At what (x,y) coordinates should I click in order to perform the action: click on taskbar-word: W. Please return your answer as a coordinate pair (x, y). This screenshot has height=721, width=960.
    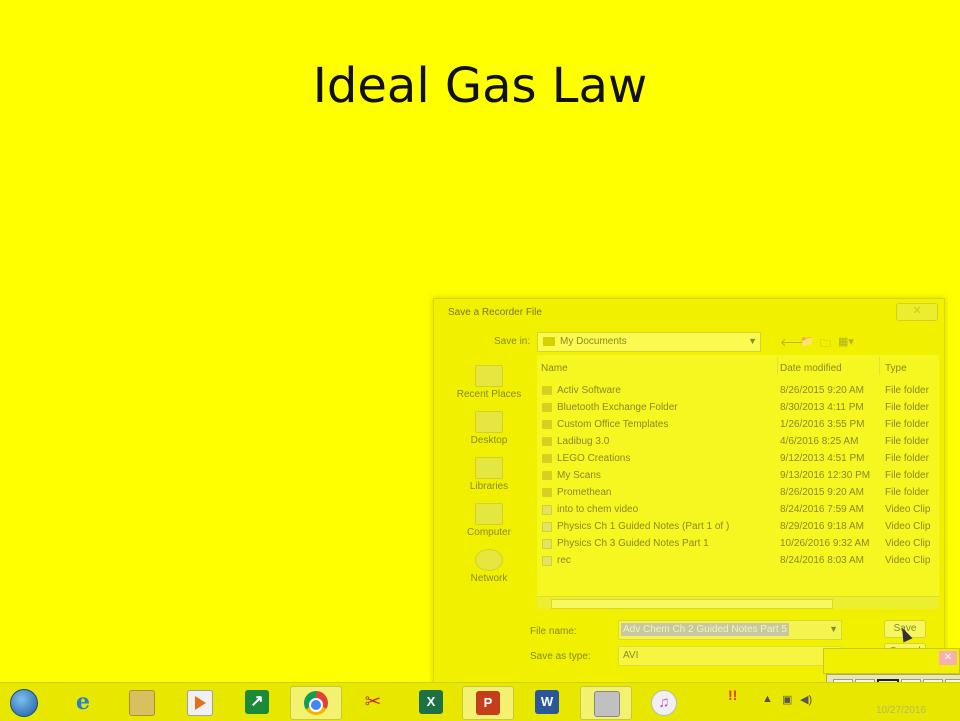
    Looking at the image, I should click on (547, 702).